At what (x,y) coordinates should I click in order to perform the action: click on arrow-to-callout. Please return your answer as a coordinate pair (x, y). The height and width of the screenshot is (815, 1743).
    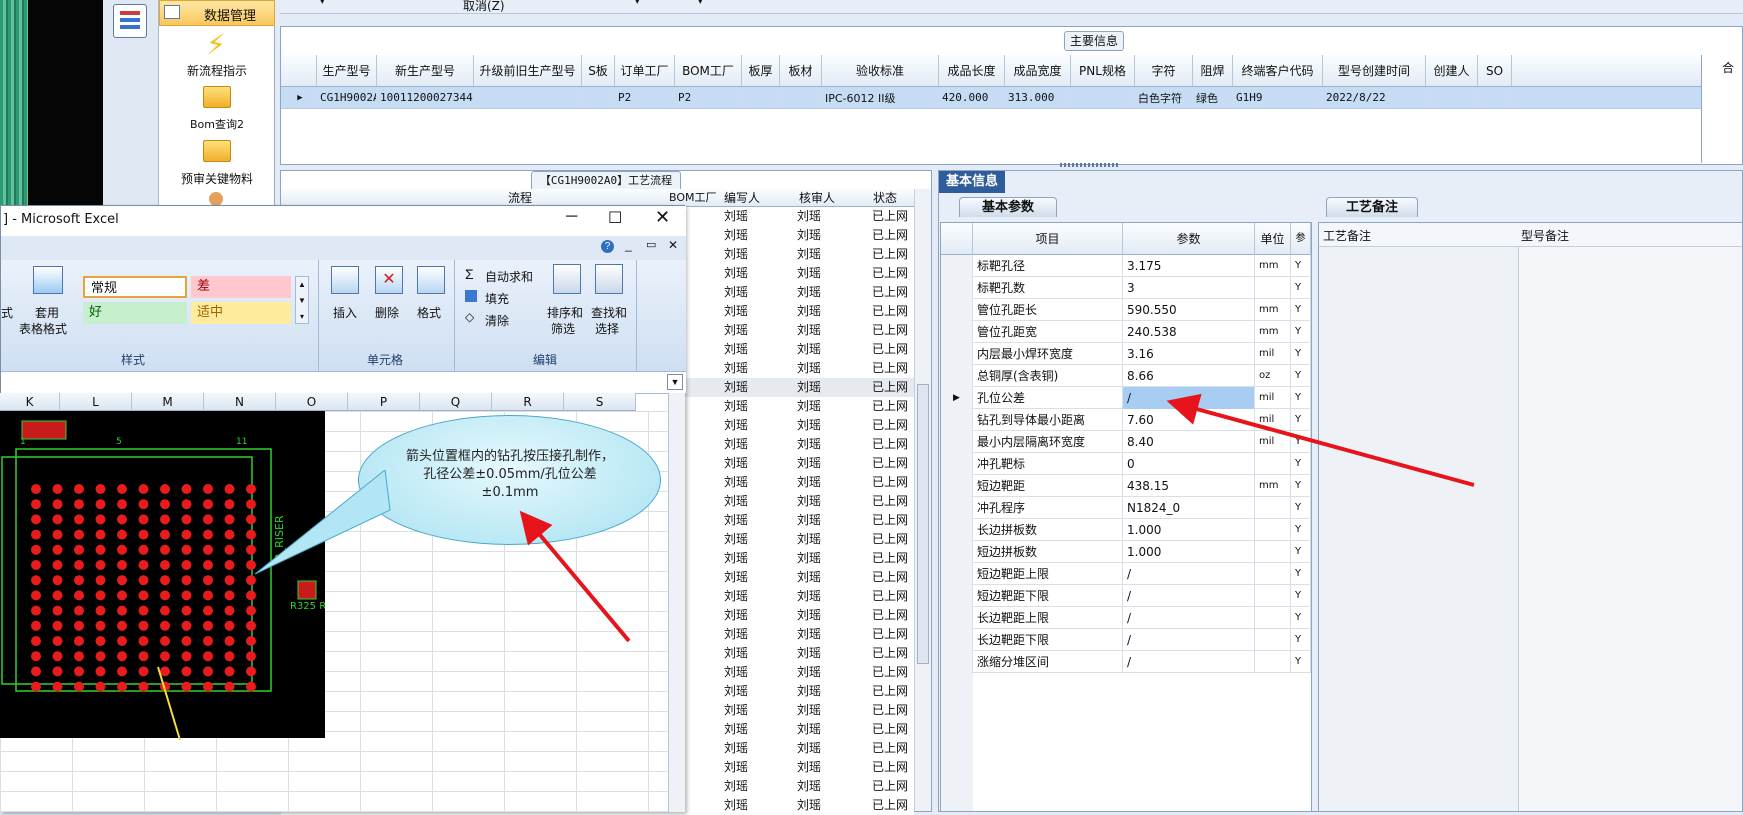
    Looking at the image, I should click on (575, 576).